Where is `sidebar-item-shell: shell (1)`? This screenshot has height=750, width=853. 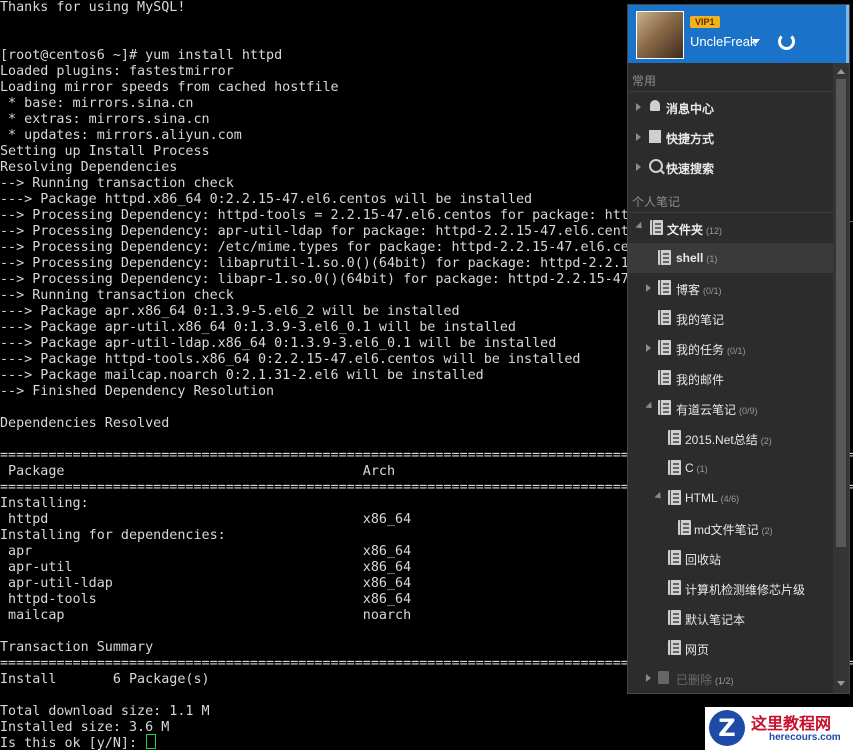
sidebar-item-shell: shell (1) is located at coordinates (730, 258).